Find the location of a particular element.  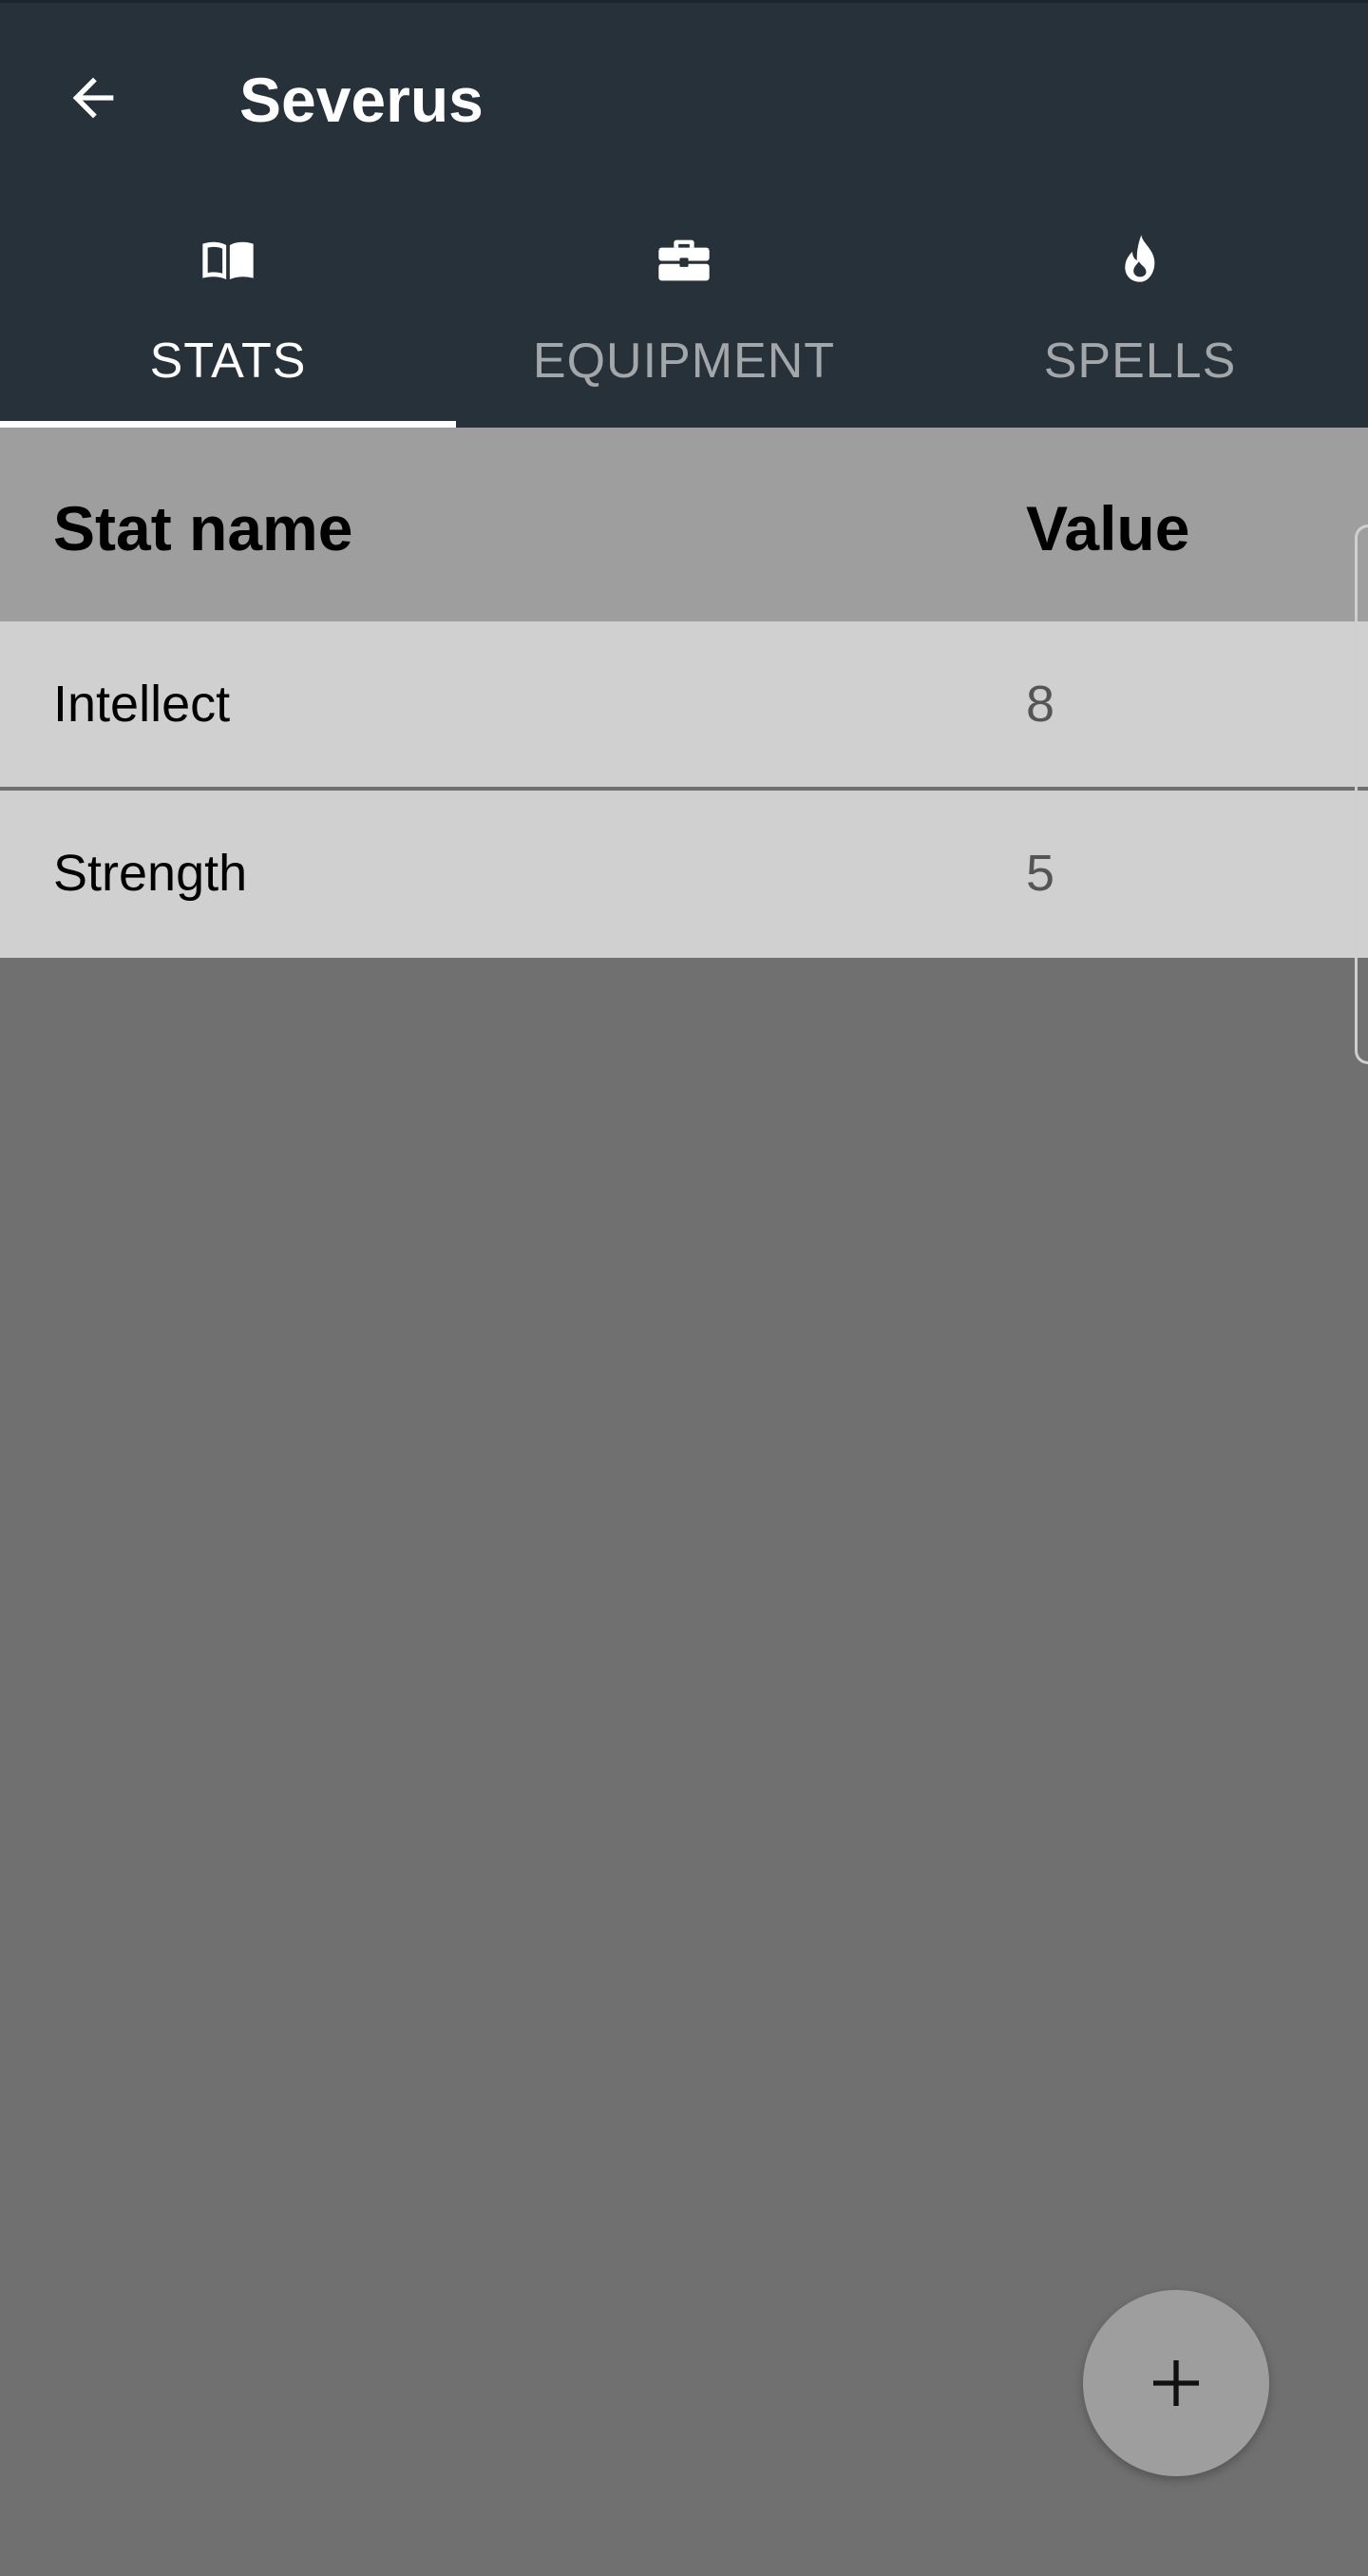

tab-spells-label: SPELLS is located at coordinates (1140, 361).